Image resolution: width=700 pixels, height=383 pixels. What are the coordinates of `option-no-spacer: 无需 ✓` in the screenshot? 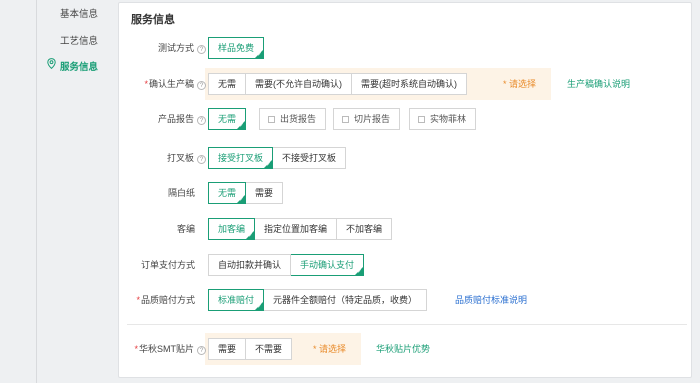 It's located at (227, 193).